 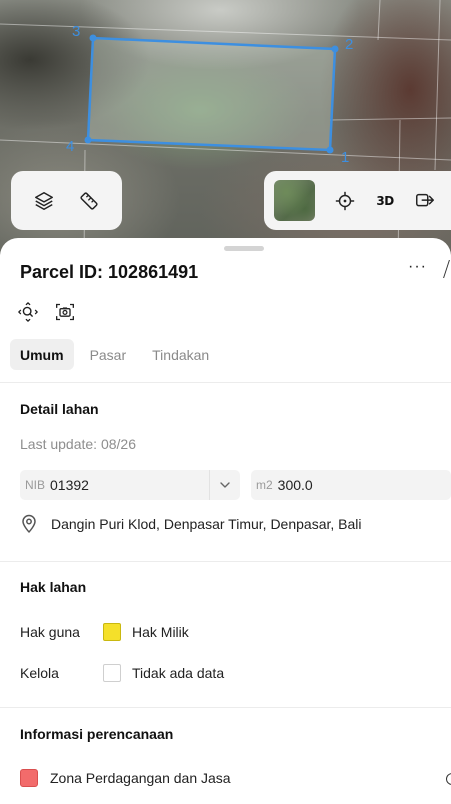 What do you see at coordinates (69, 485) in the screenshot?
I see `nib-value: 01392` at bounding box center [69, 485].